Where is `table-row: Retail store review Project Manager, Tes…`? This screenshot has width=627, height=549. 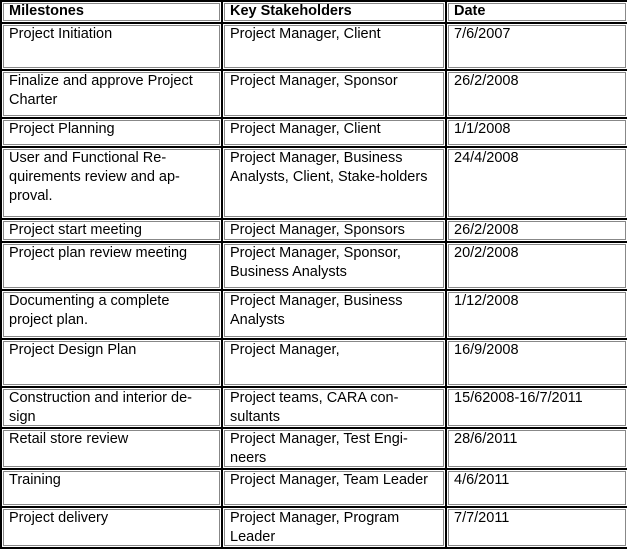 table-row: Retail store review Project Manager, Tes… is located at coordinates (314, 448).